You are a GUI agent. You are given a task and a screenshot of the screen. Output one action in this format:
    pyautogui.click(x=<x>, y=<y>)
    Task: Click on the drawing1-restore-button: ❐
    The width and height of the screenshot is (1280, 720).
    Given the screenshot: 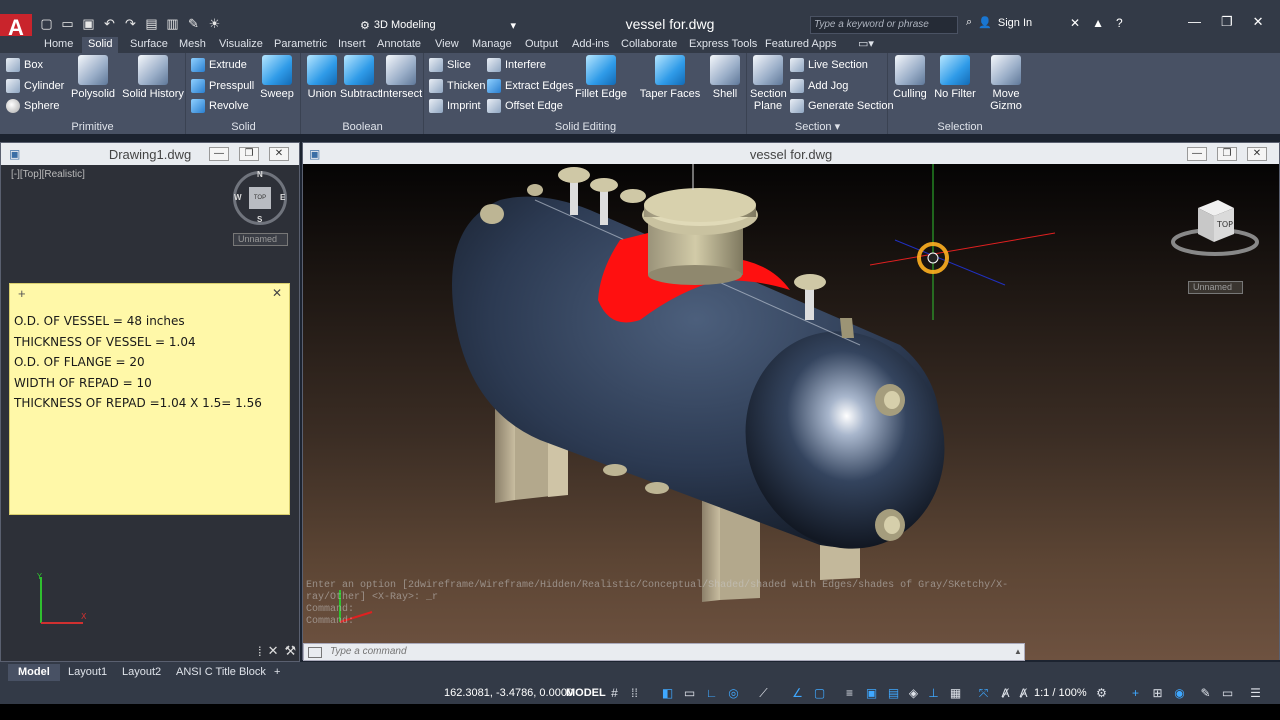 What is the action you would take?
    pyautogui.click(x=249, y=154)
    